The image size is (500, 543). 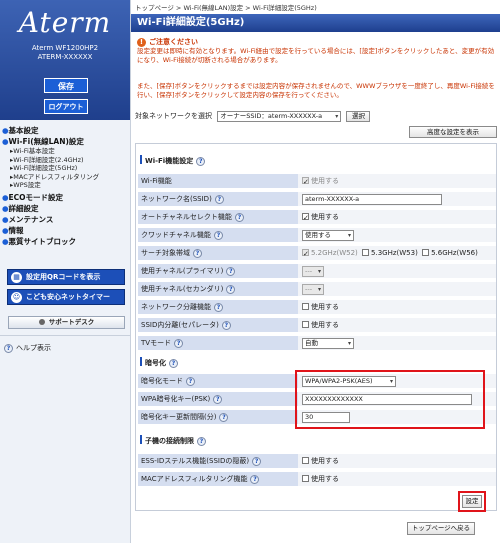 I want to click on nav-label: 詳細設定, so click(x=23, y=208).